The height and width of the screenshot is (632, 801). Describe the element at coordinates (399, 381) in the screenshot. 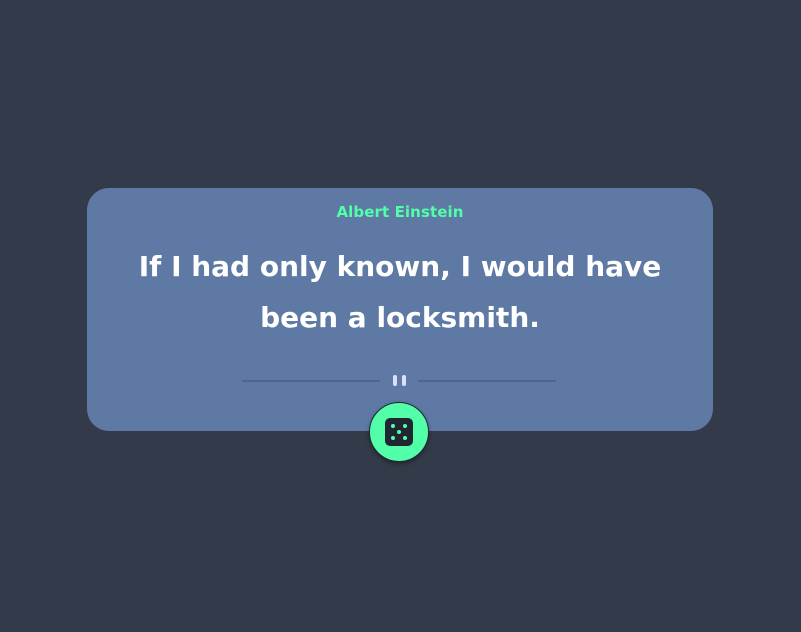

I see `pattern-divider` at that location.